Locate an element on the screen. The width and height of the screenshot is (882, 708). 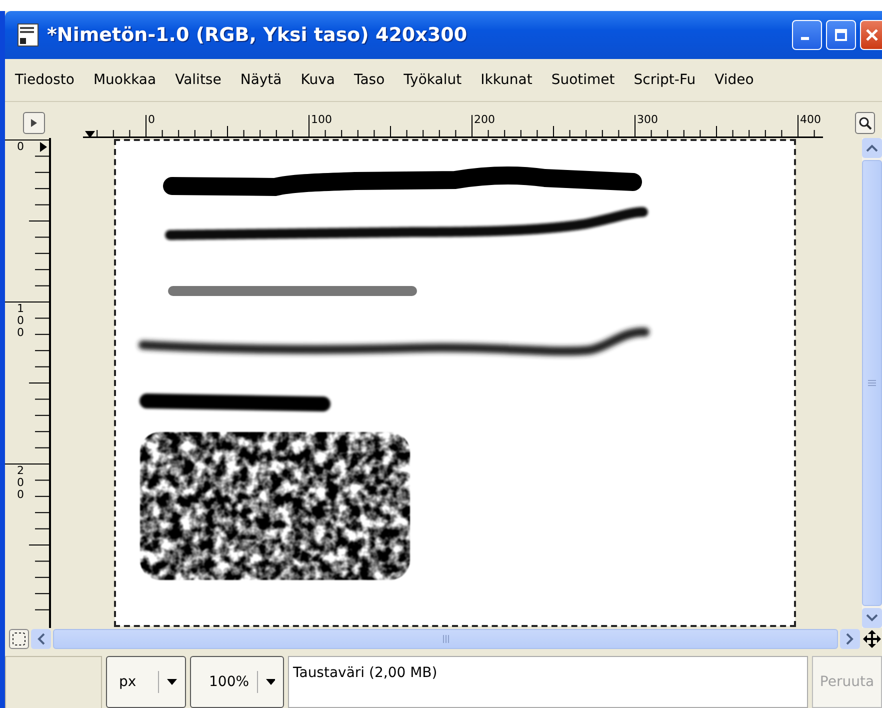
menu-item: Taso is located at coordinates (369, 80).